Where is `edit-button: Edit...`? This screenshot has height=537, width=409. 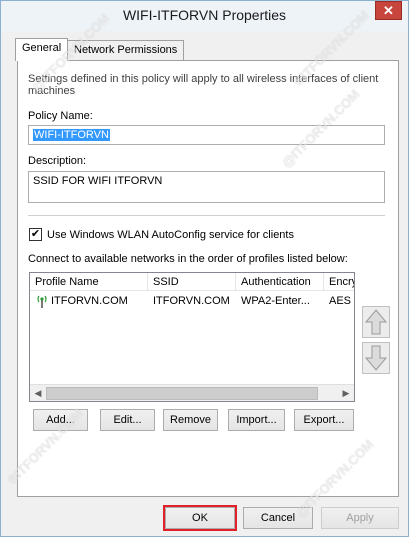
edit-button: Edit... is located at coordinates (127, 420).